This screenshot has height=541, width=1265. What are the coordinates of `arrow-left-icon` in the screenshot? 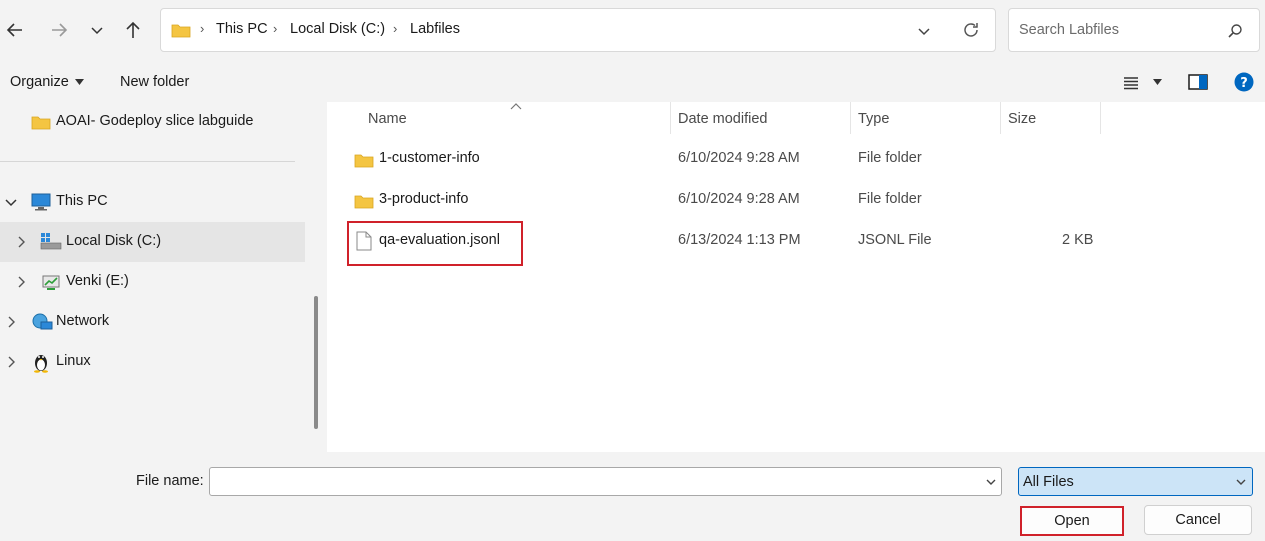 It's located at (14, 30).